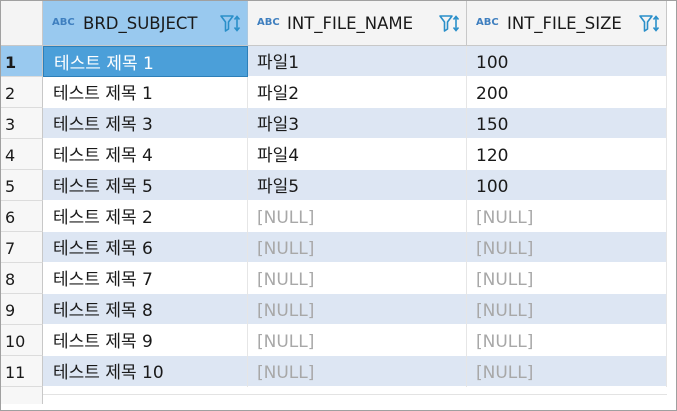 The width and height of the screenshot is (677, 411). I want to click on table-row: 테스트 제목 10 [NULL] [NULL], so click(355, 371).